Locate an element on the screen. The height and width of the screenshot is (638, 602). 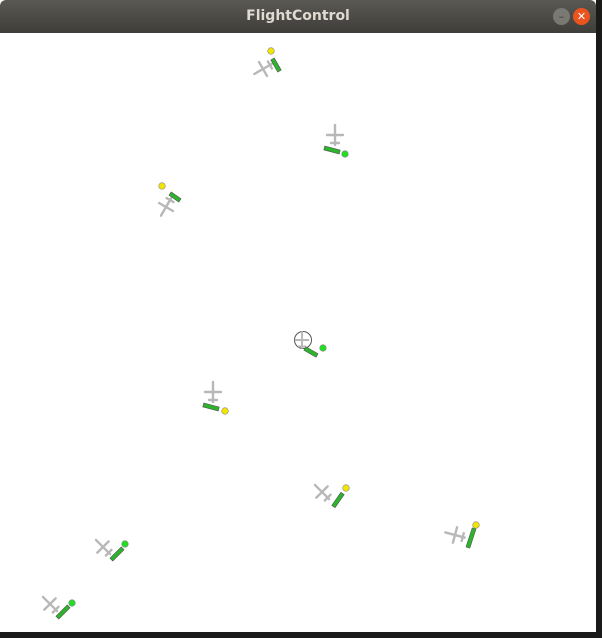
minimize-button: – is located at coordinates (561, 16).